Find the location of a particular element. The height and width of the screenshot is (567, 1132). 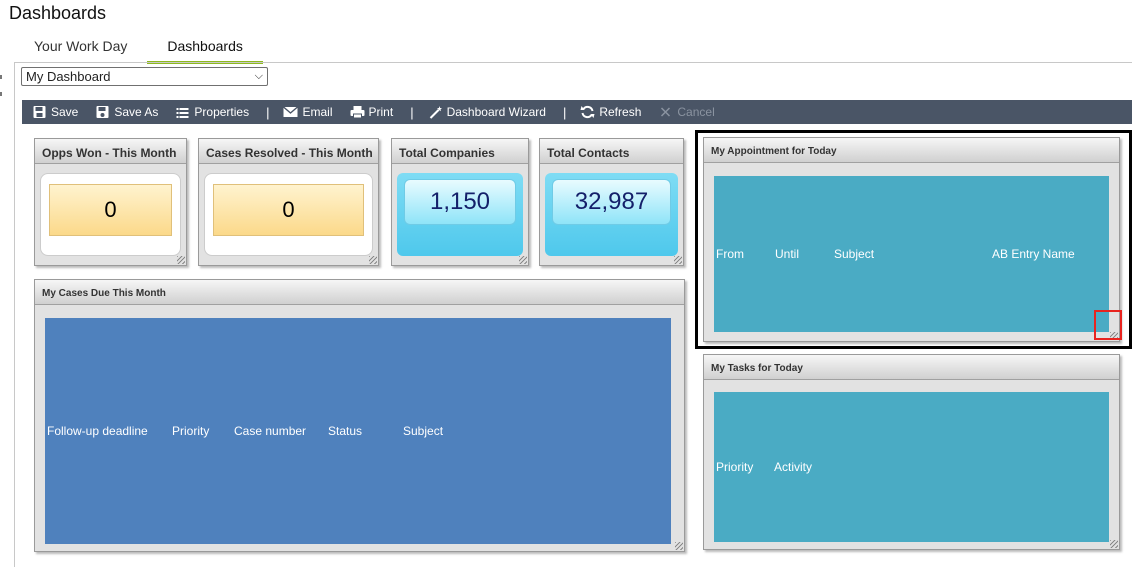

refresh-label: Refresh is located at coordinates (620, 112).